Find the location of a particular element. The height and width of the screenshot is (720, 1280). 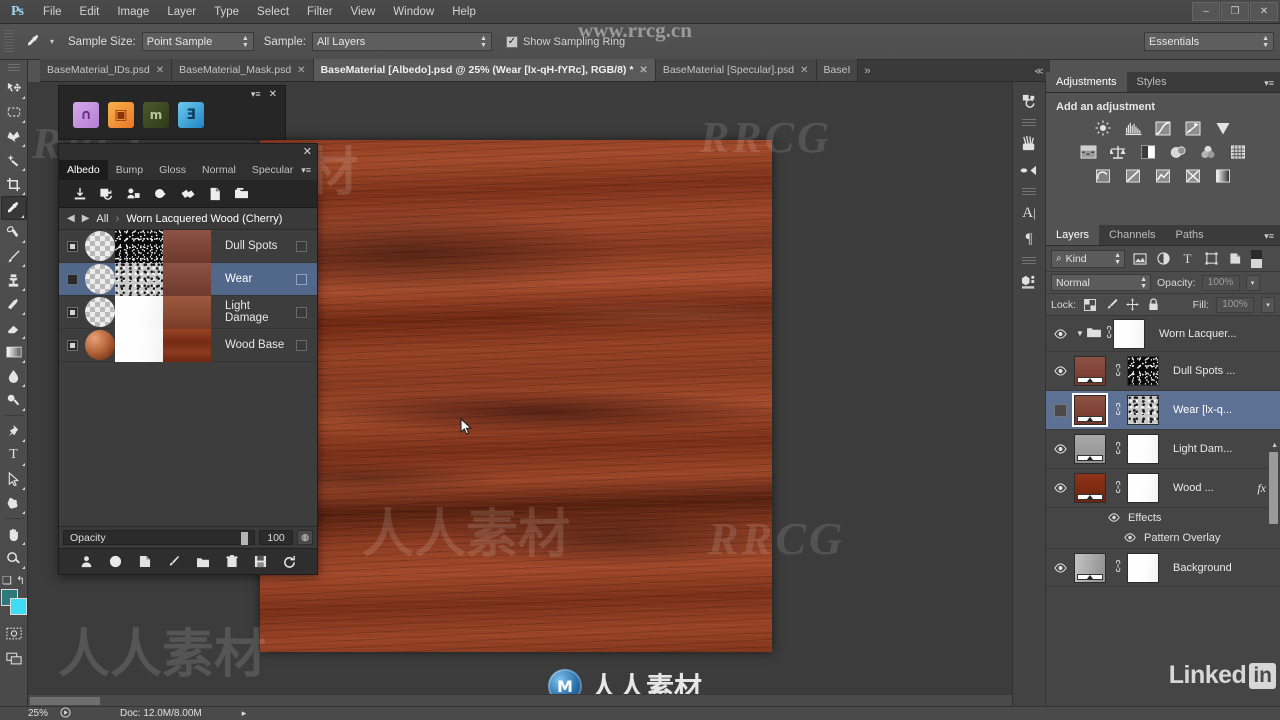

tool-hand is located at coordinates (14, 534).